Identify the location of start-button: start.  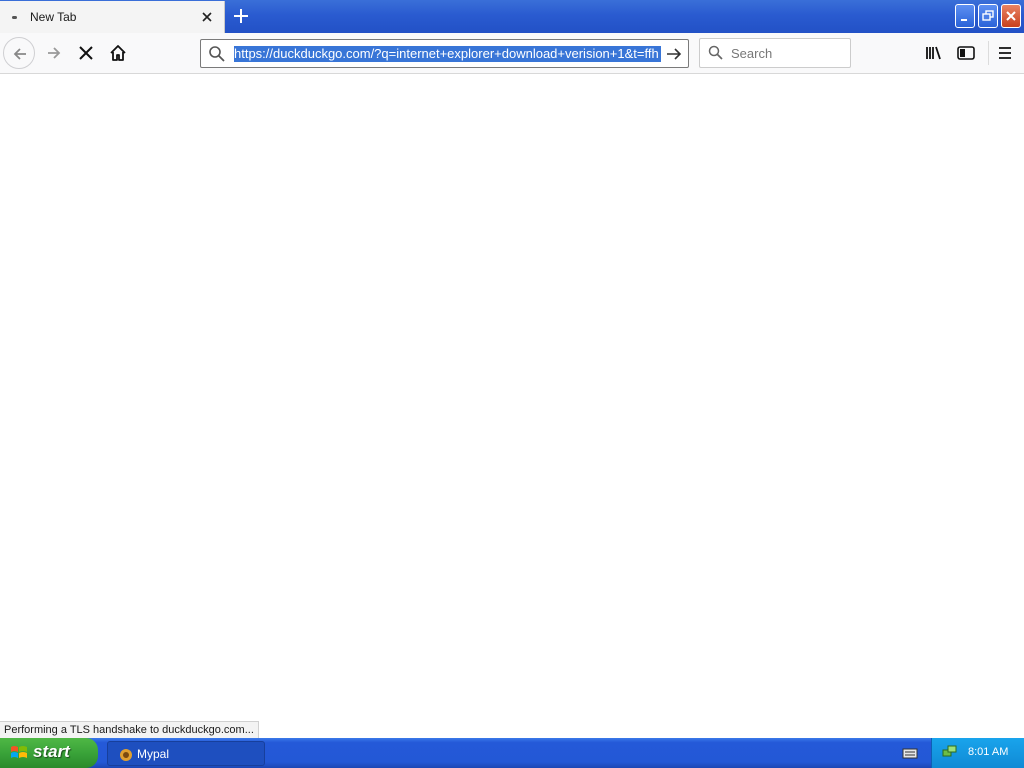
(49, 753).